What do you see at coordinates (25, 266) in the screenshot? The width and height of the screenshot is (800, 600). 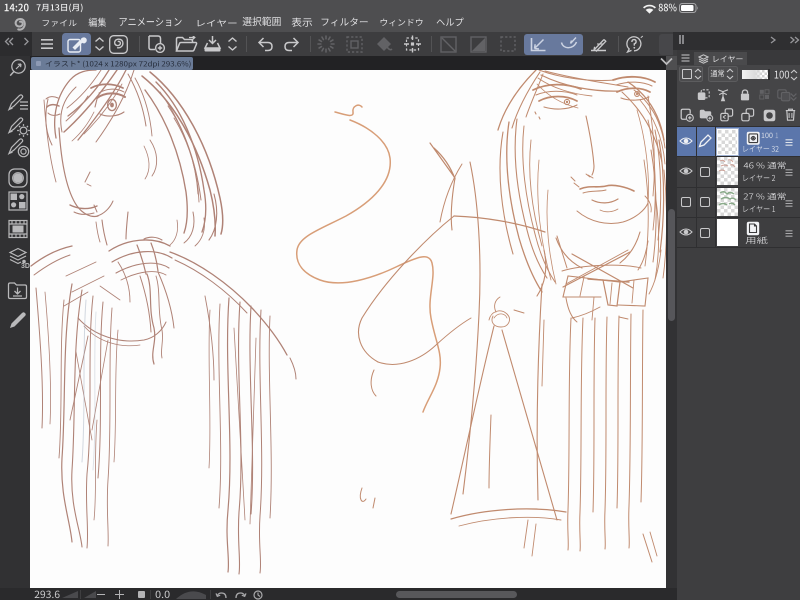 I see `svg-text: 3D` at bounding box center [25, 266].